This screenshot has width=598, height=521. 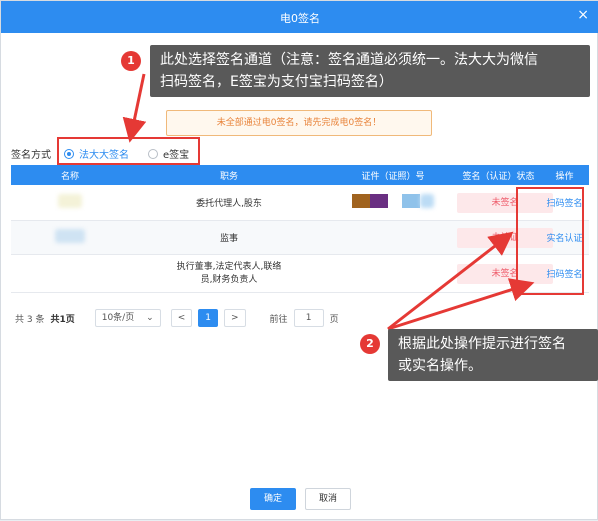 I want to click on callout-badge-1: 1, so click(x=131, y=61).